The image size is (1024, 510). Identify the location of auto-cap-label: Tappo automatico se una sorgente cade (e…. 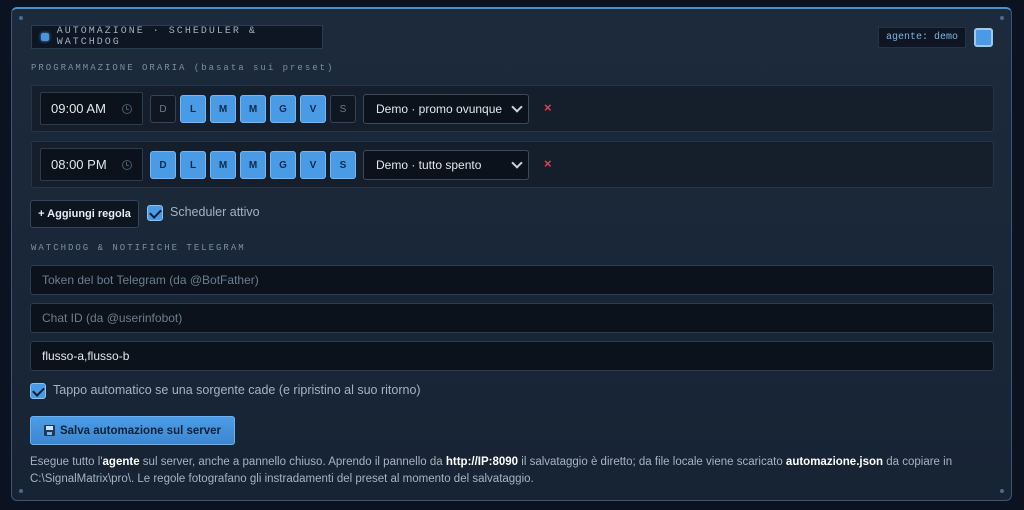
(237, 390).